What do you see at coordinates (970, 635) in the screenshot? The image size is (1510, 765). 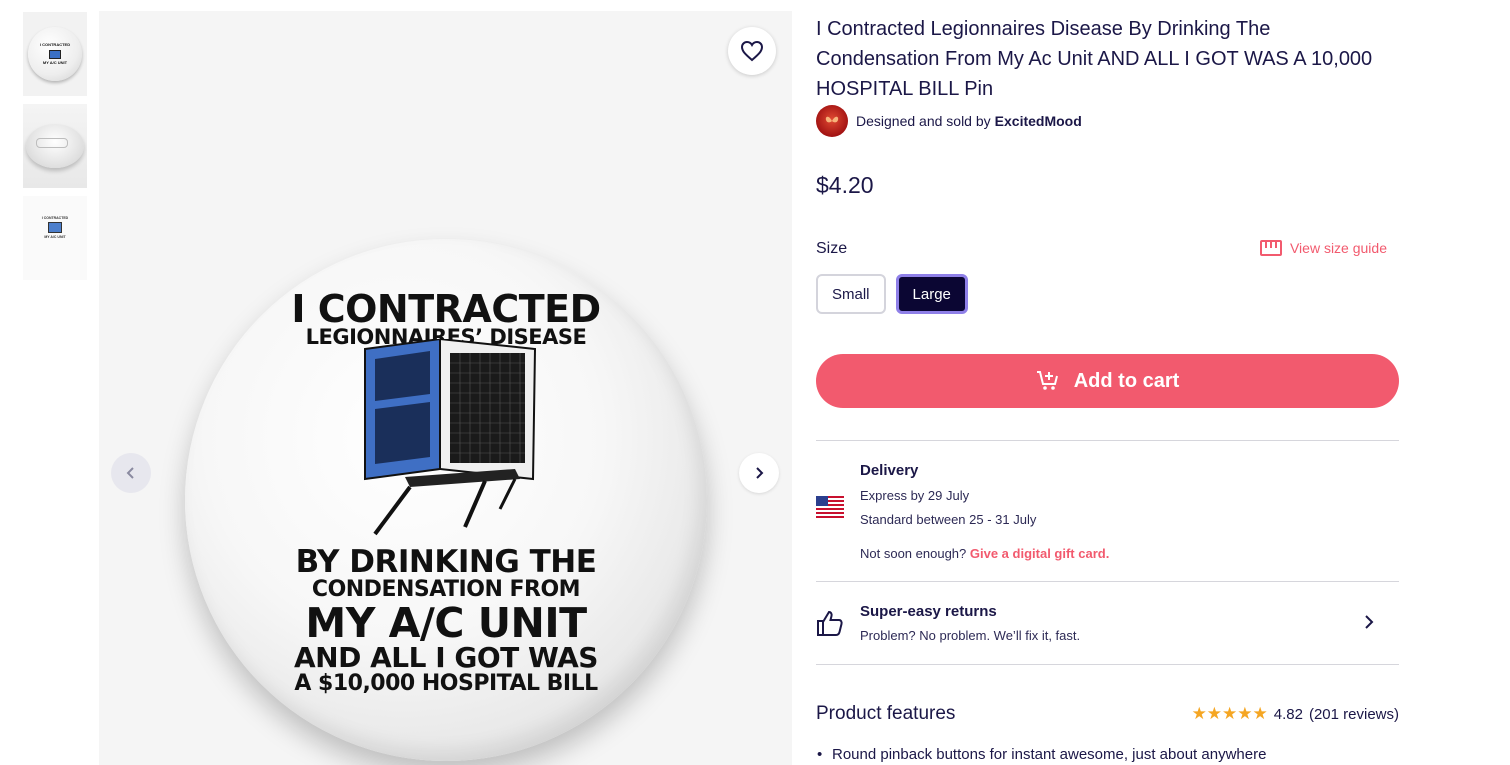 I see `returns-subtitle: Problem? No problem. We’ll fix it, fast.` at bounding box center [970, 635].